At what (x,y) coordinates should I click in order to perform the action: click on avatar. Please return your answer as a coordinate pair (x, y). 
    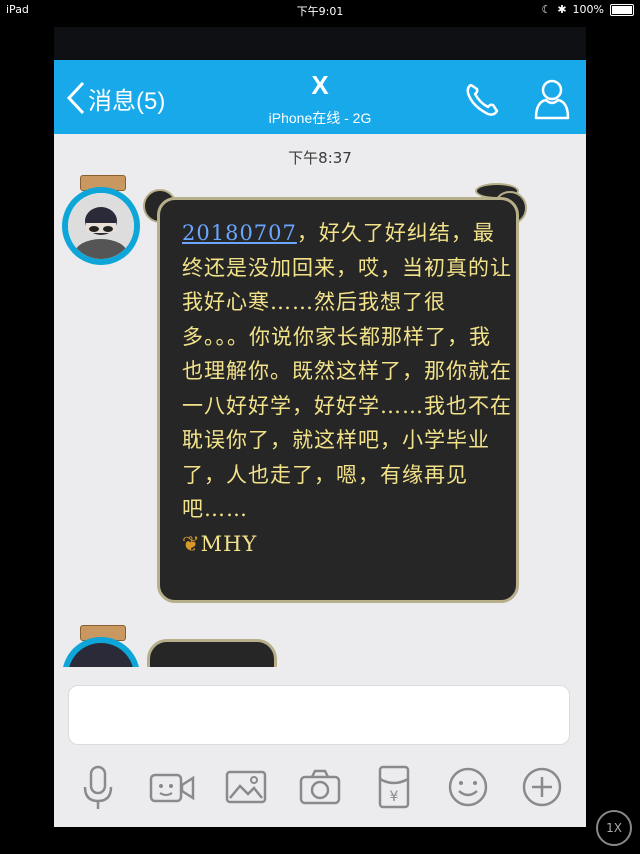
    Looking at the image, I should click on (102, 223).